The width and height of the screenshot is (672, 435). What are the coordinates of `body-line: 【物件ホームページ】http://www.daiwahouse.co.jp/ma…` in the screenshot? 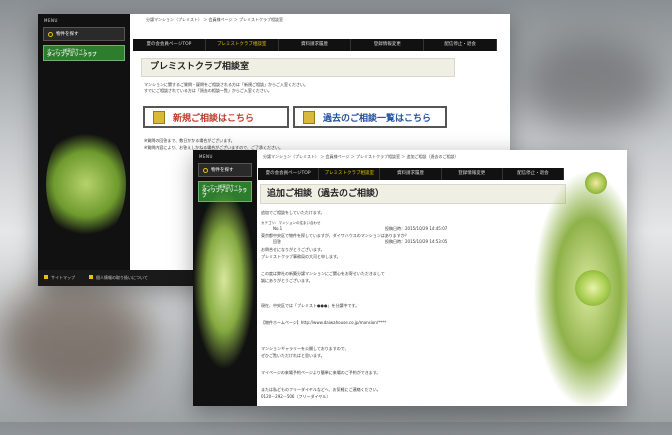 It's located at (324, 322).